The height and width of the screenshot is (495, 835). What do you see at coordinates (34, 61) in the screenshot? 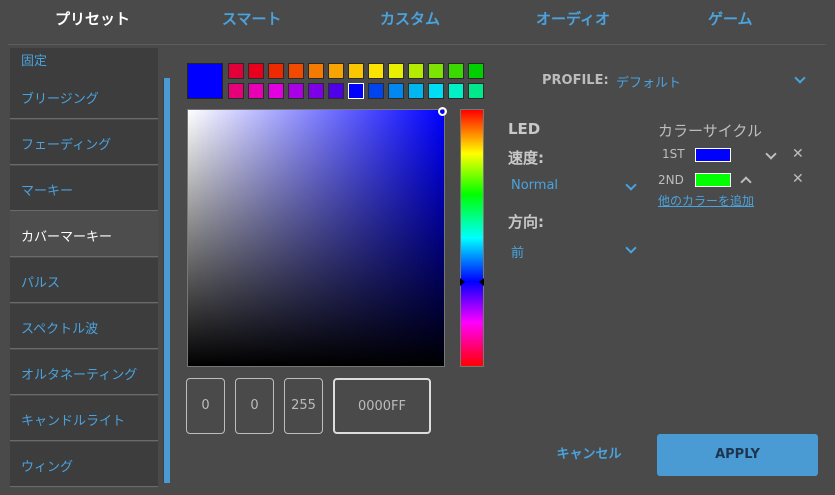
I see `sidebar-item-label: 固定` at bounding box center [34, 61].